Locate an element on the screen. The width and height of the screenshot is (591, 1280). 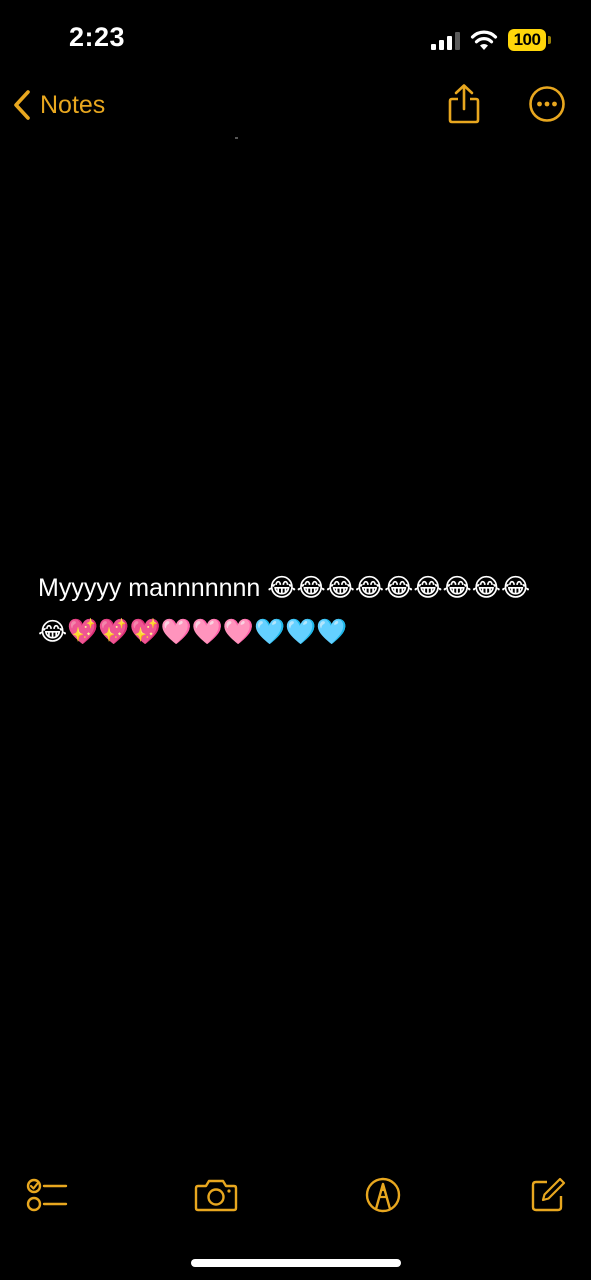
checklist-button is located at coordinates (47, 1195).